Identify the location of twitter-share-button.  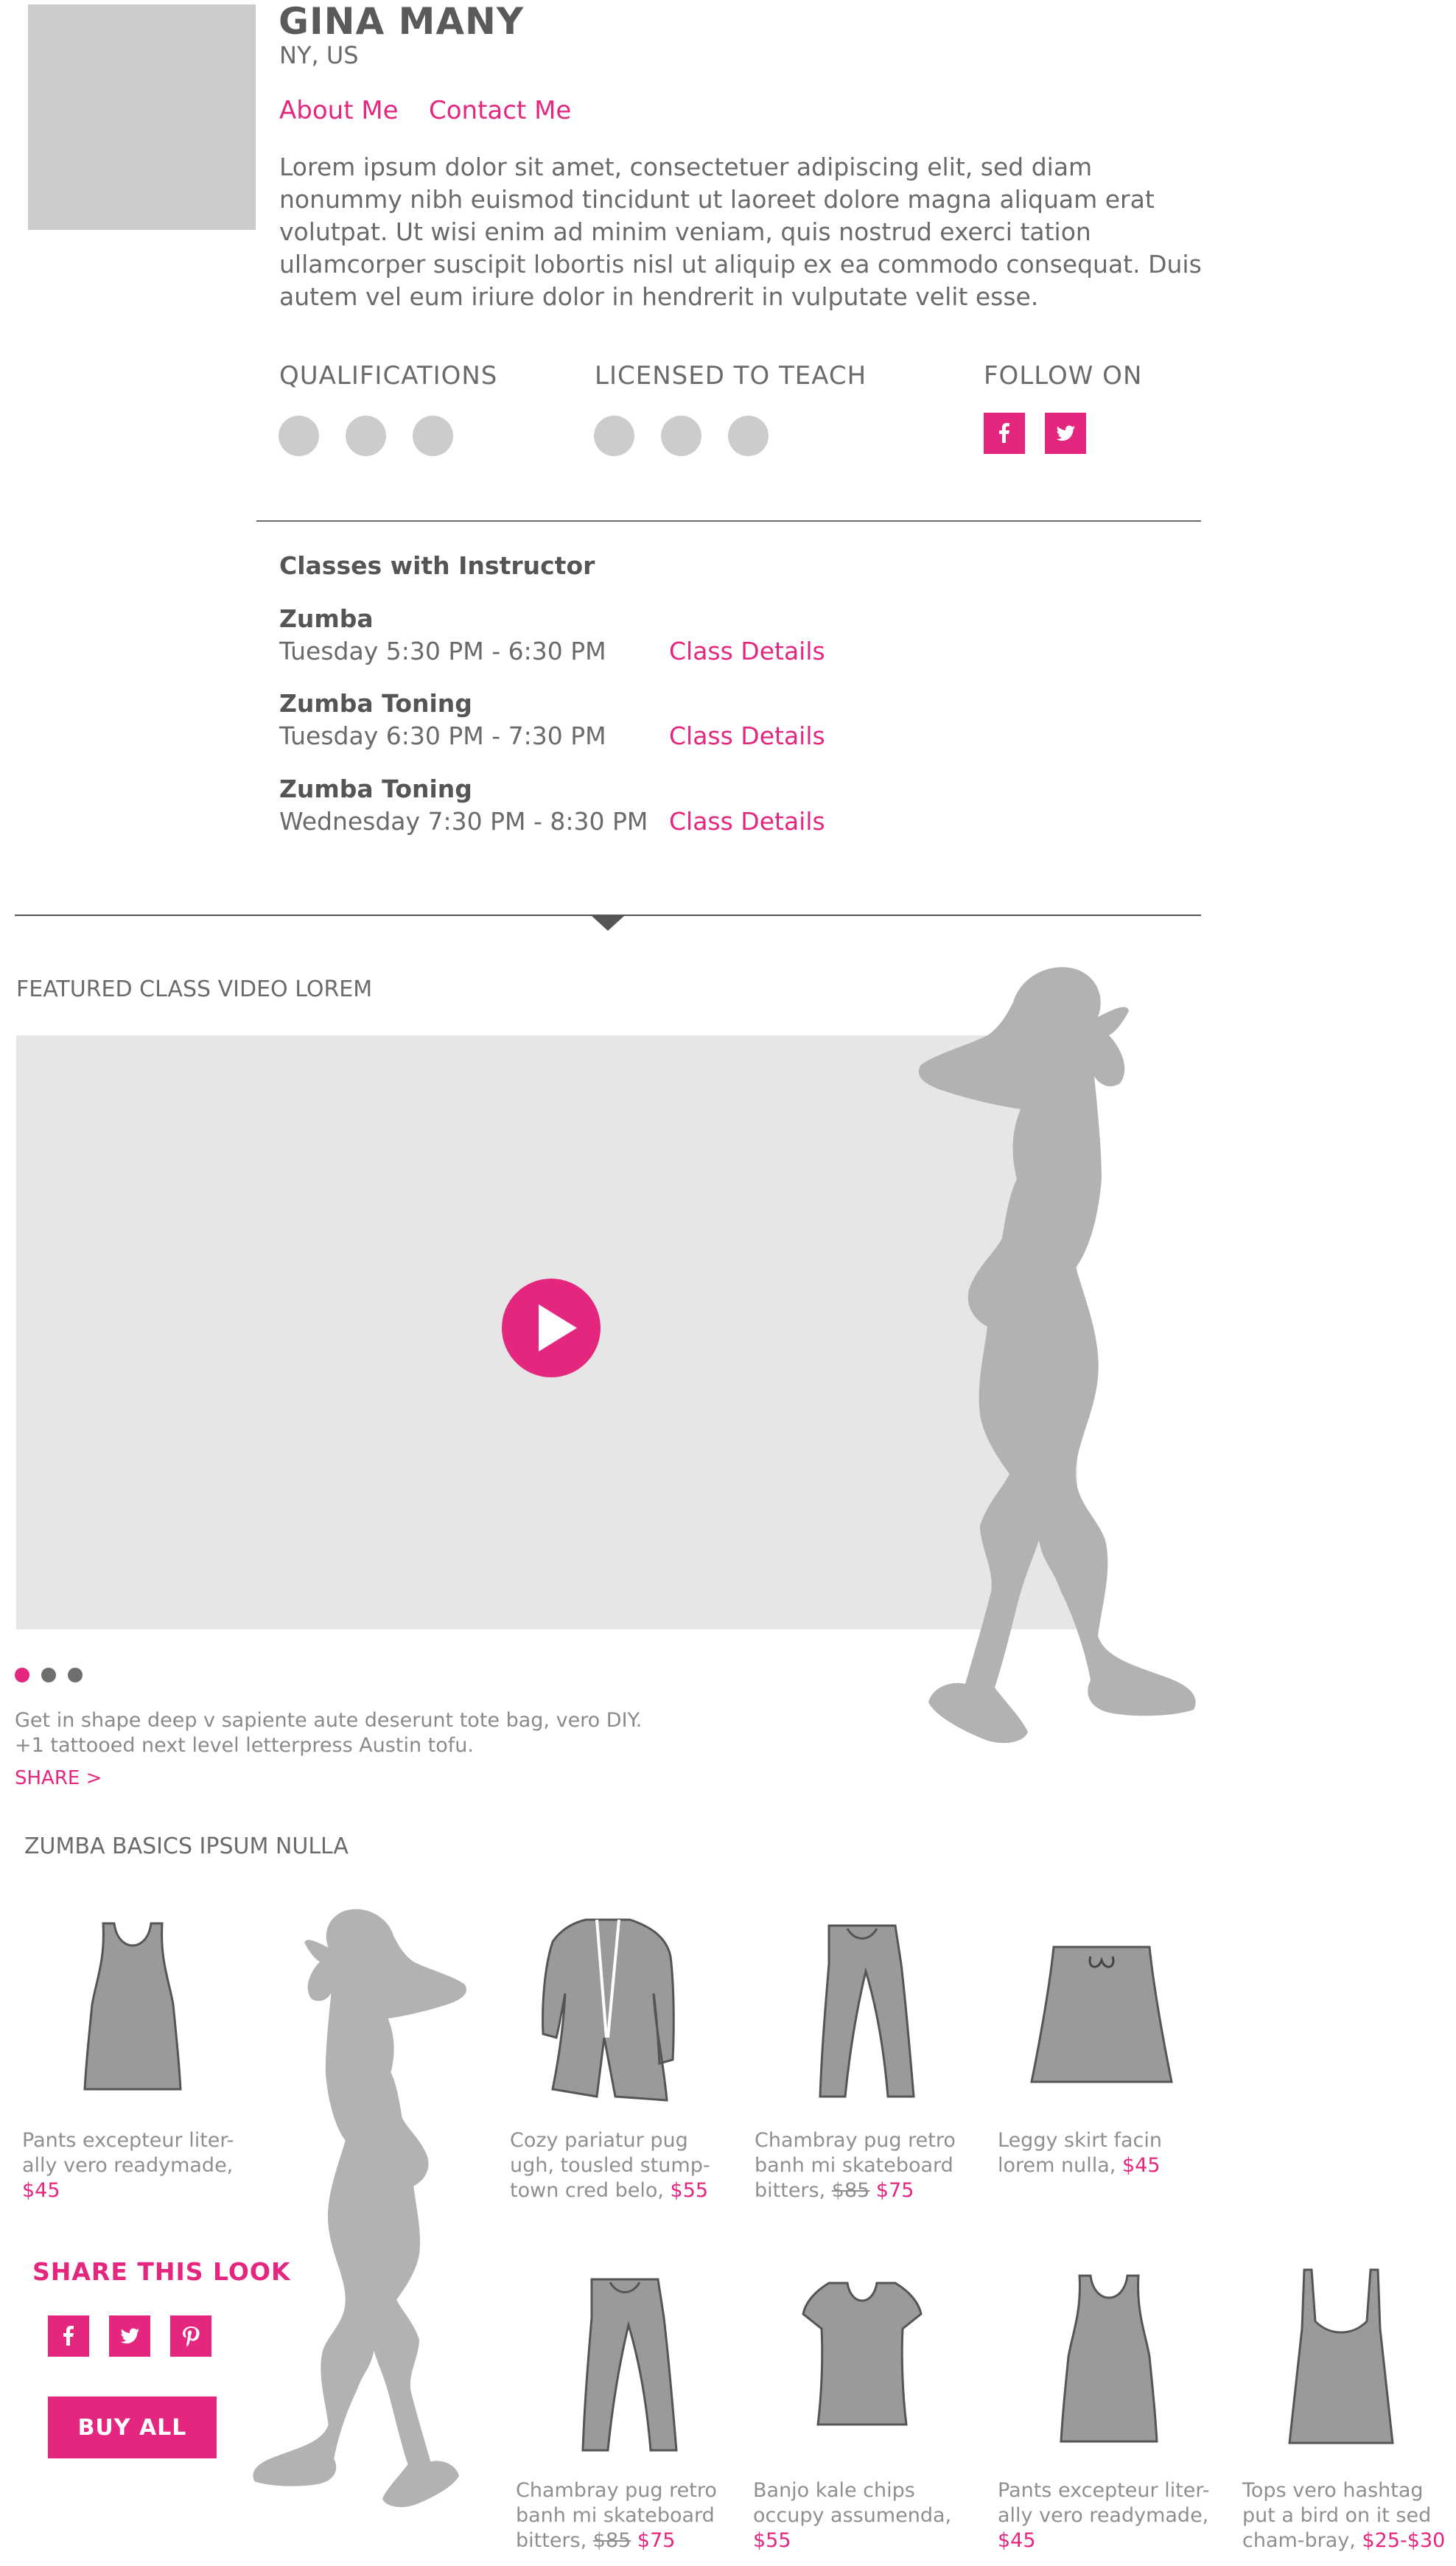
(129, 2336).